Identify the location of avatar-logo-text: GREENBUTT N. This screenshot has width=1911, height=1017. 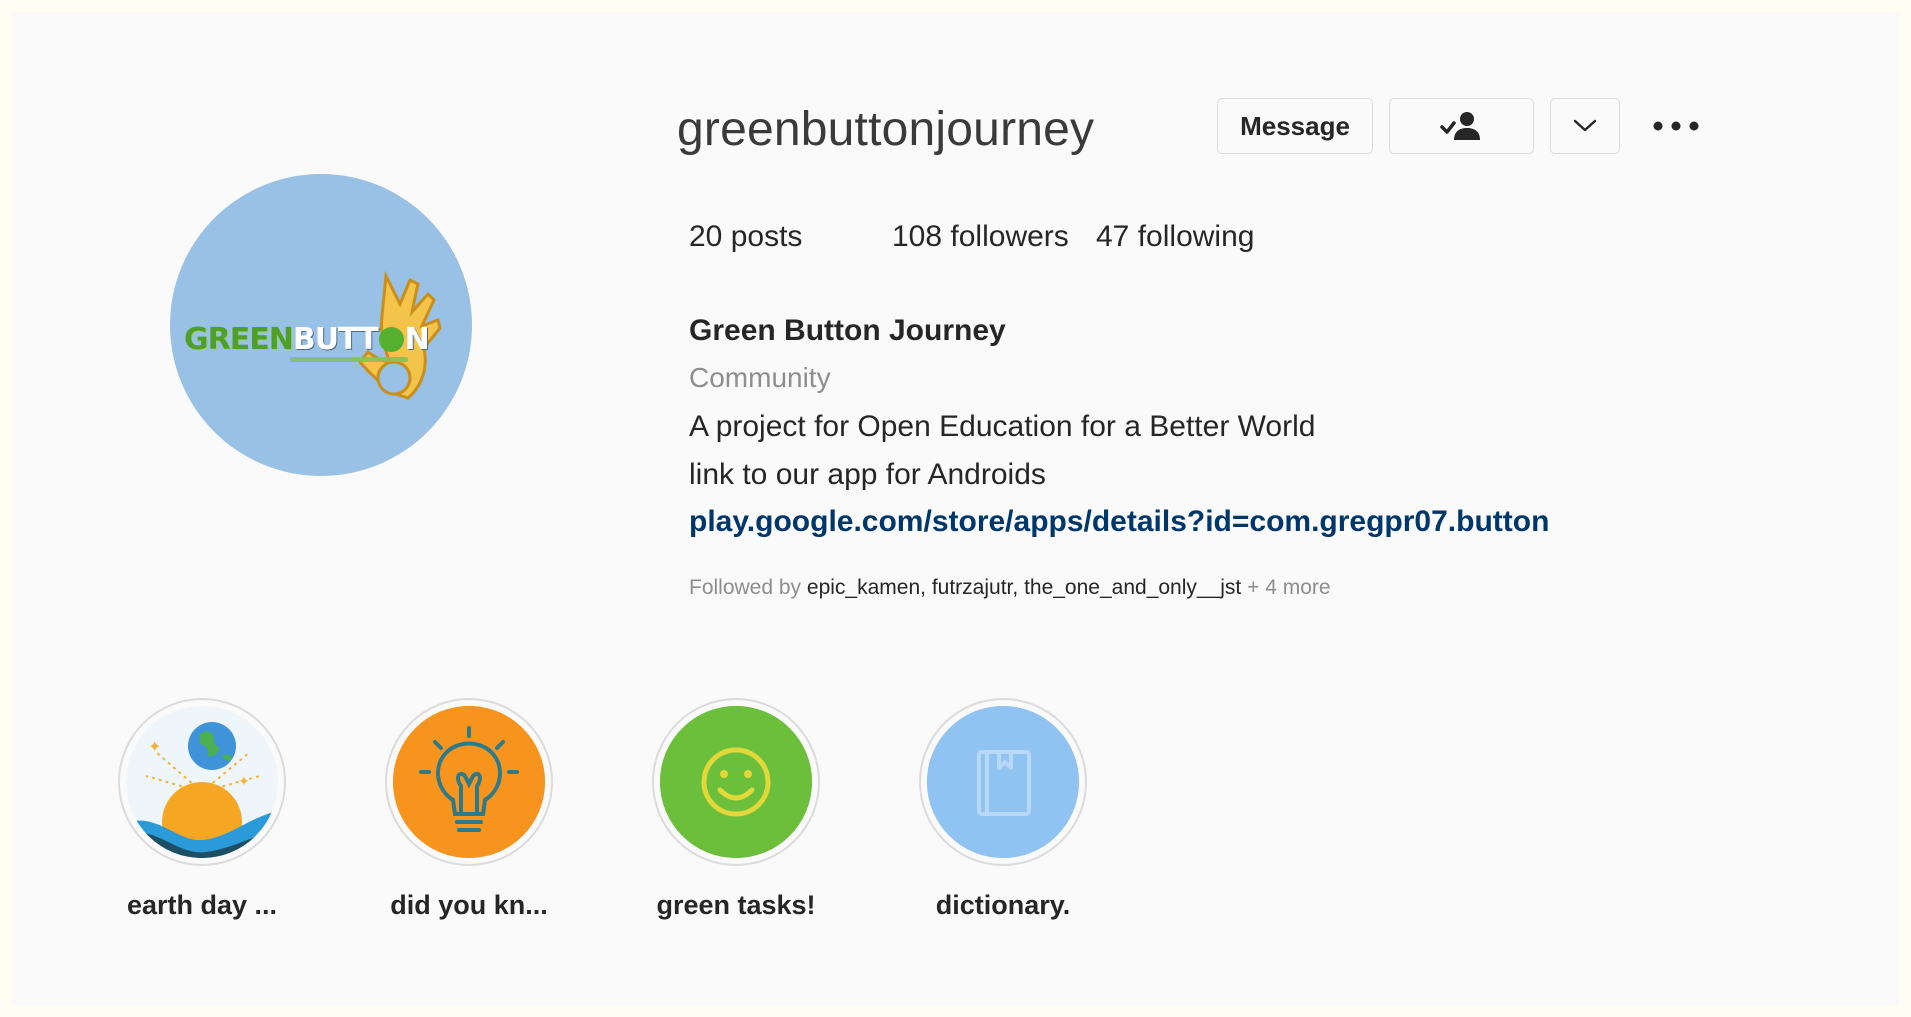
(307, 339).